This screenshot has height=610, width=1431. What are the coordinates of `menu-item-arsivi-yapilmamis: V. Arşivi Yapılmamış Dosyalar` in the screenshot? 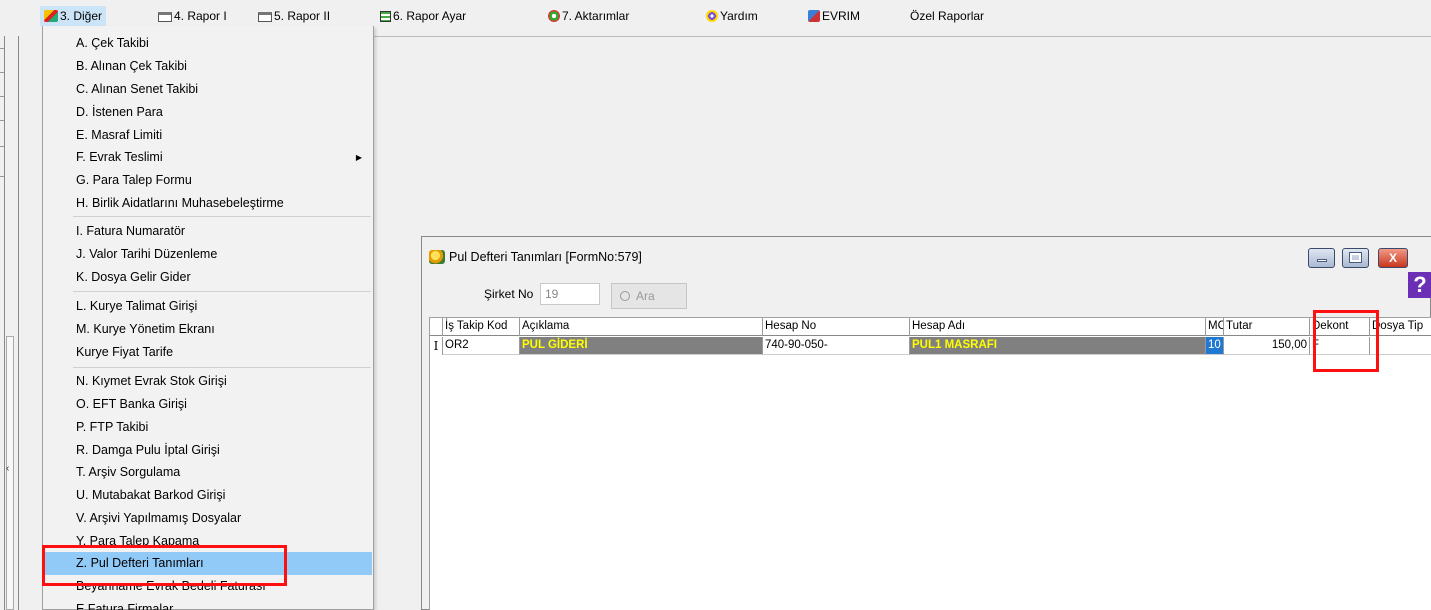 It's located at (208, 518).